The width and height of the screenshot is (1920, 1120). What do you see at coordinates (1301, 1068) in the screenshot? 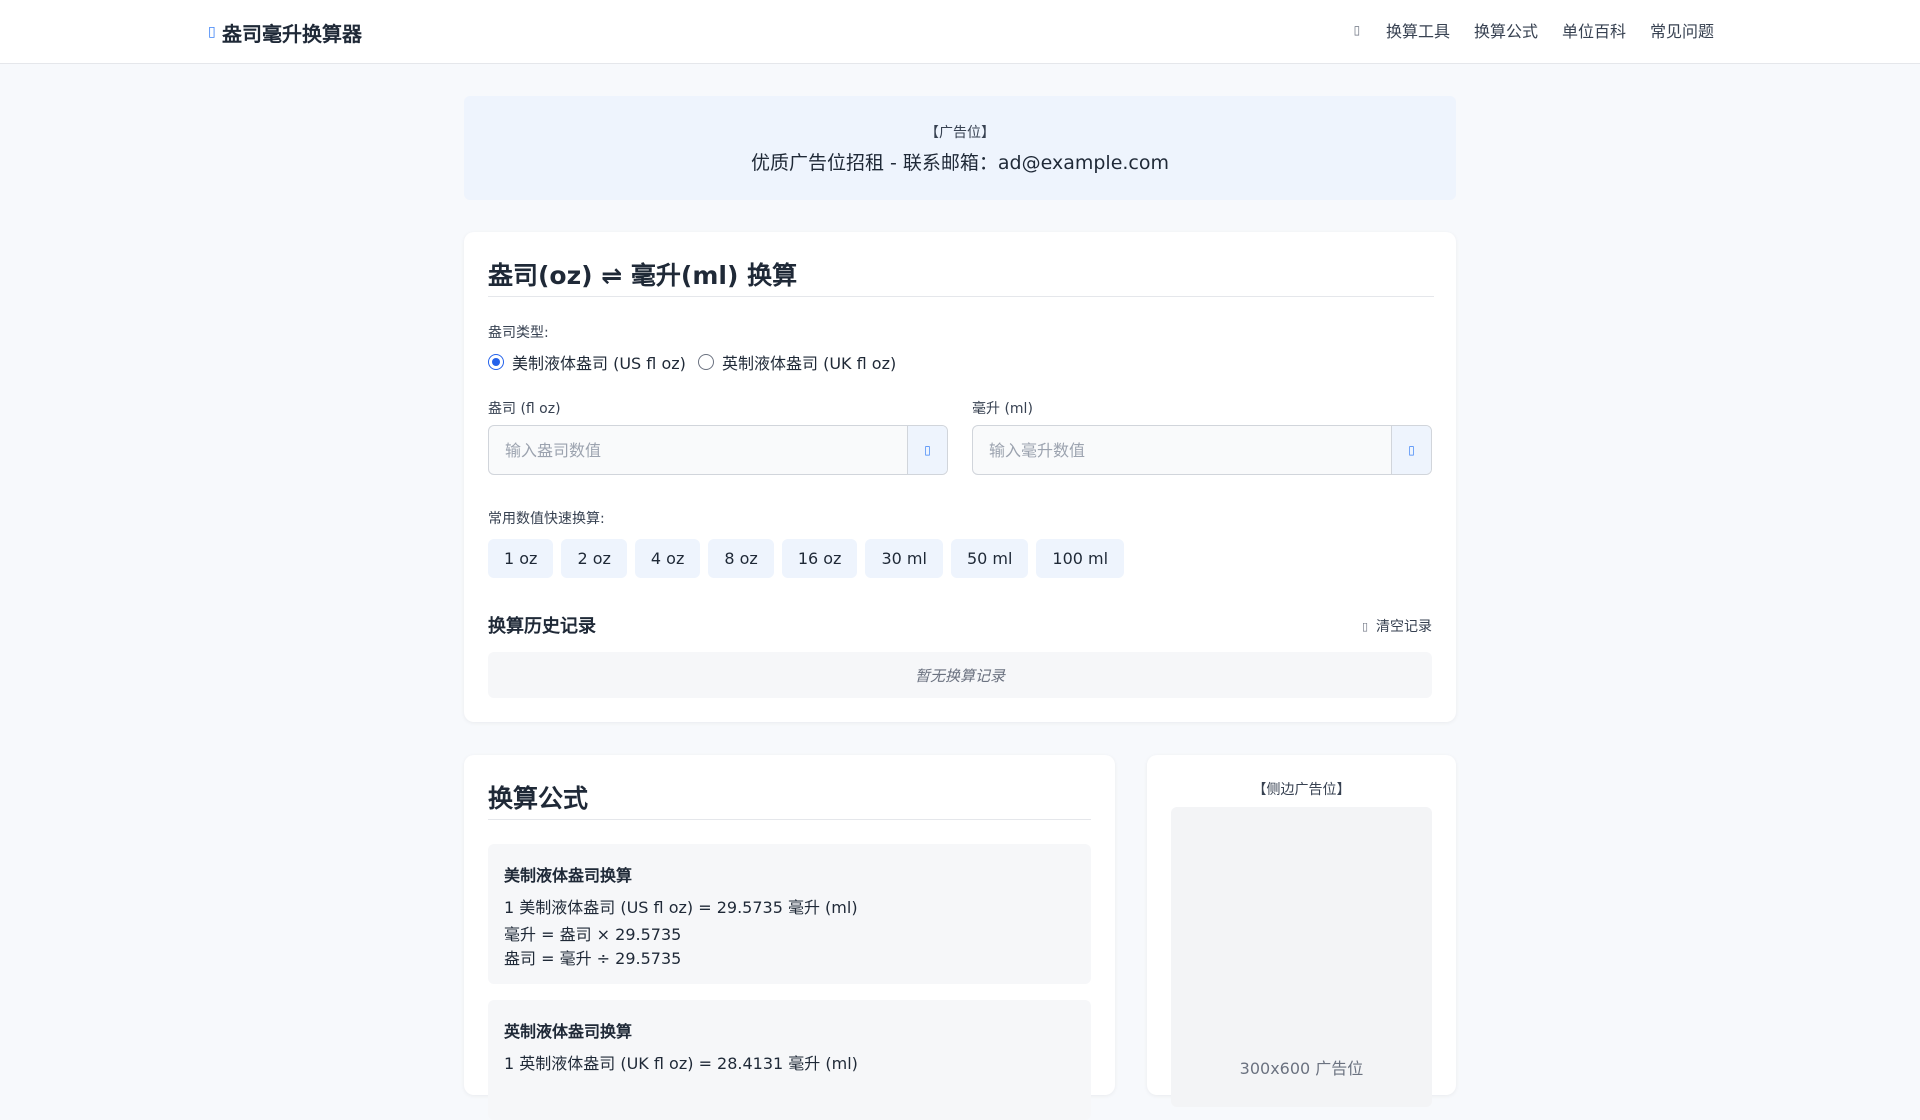
I see `side-ad-slot-text: 300x600 广告位` at bounding box center [1301, 1068].